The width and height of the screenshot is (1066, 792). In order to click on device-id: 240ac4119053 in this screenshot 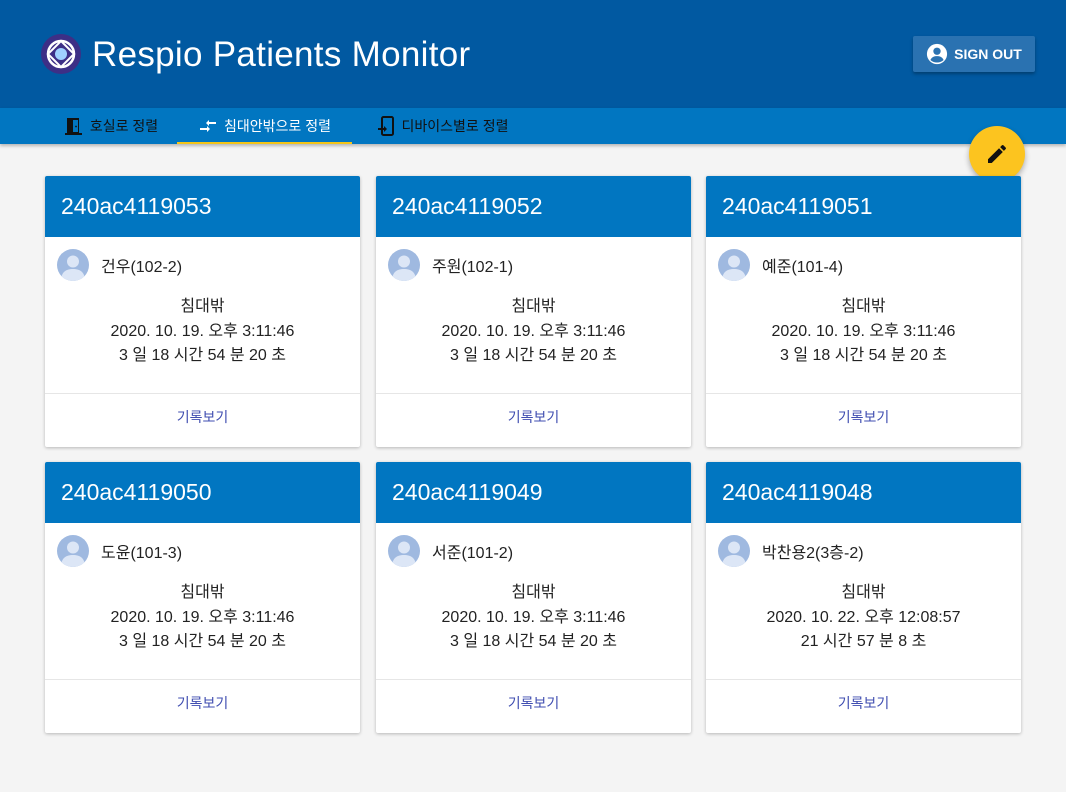, I will do `click(202, 206)`.